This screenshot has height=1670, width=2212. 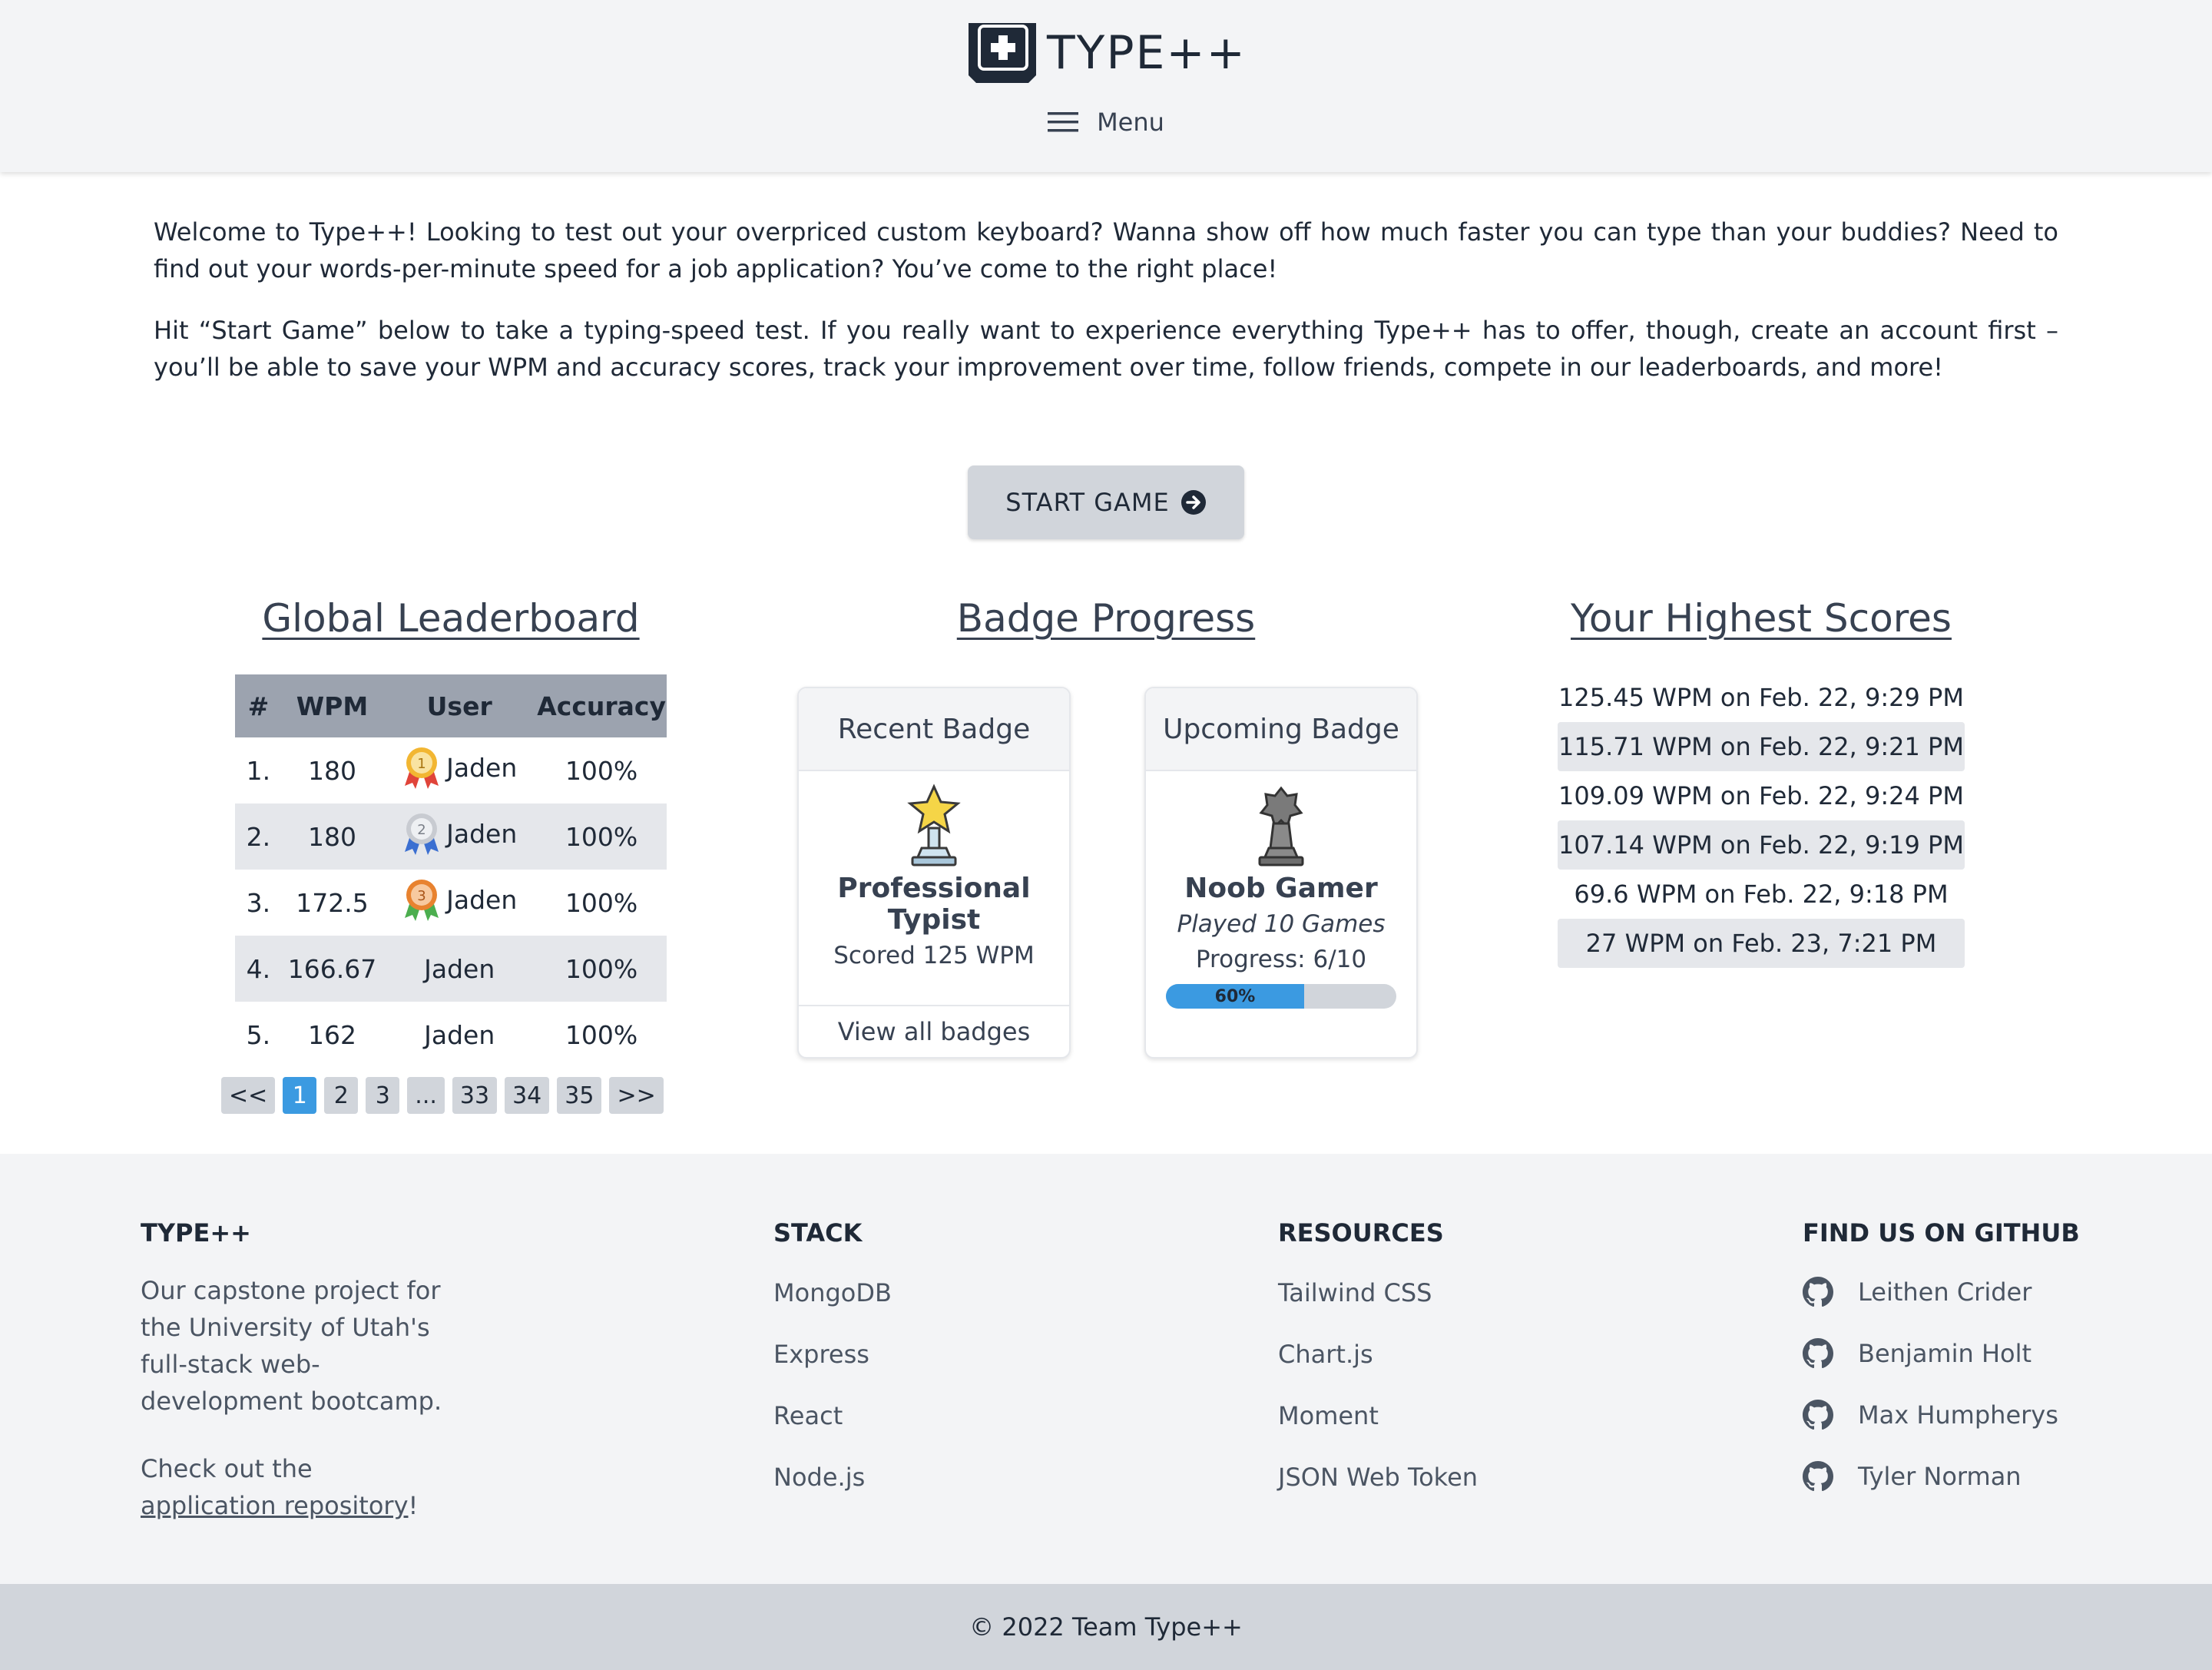 I want to click on recent-badge-header: Recent Badge, so click(x=934, y=729).